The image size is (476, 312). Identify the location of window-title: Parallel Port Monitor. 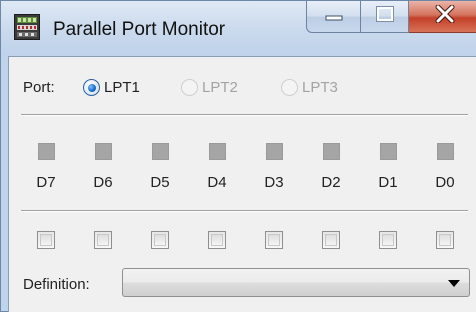
(139, 29).